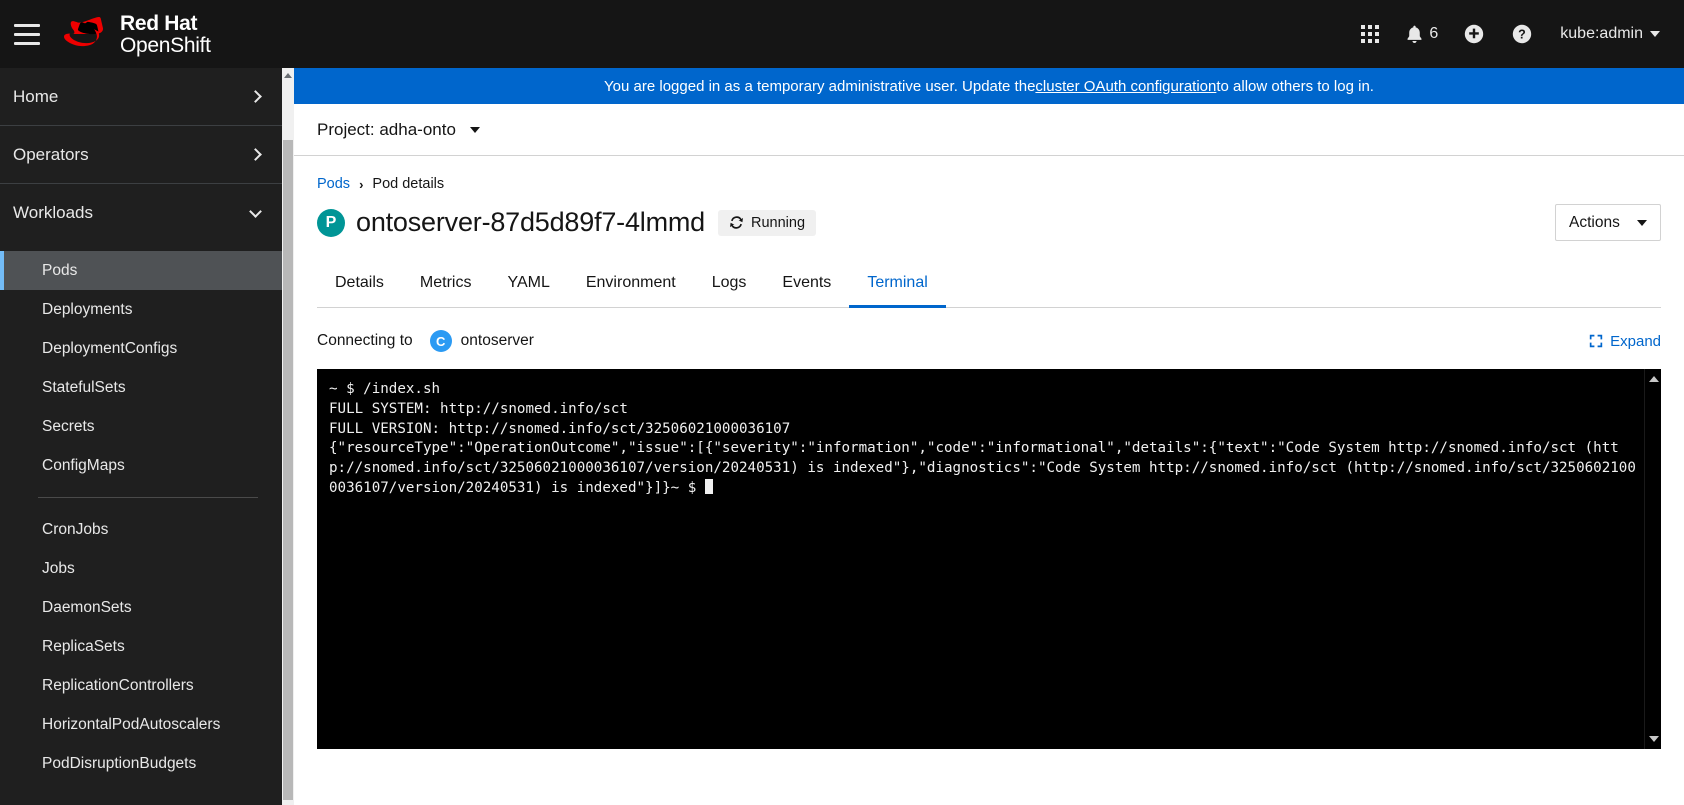 Image resolution: width=1684 pixels, height=805 pixels. Describe the element at coordinates (497, 340) in the screenshot. I see `container-name-label: ontoserver` at that location.